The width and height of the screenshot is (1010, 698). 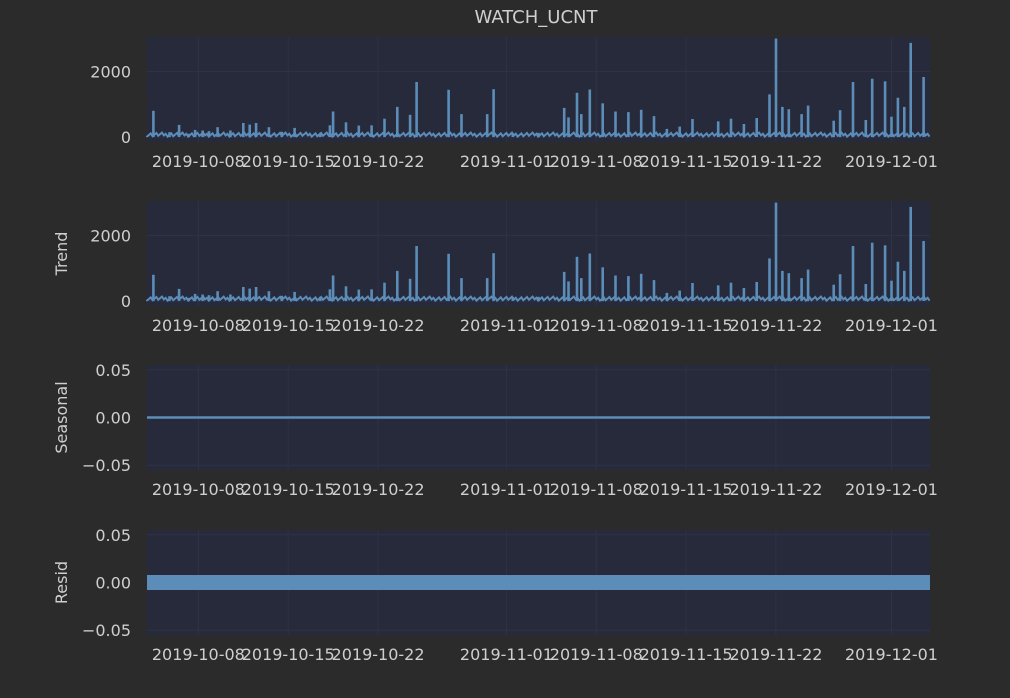 I want to click on x-tick-label: 2019-11-22, so click(x=775, y=489).